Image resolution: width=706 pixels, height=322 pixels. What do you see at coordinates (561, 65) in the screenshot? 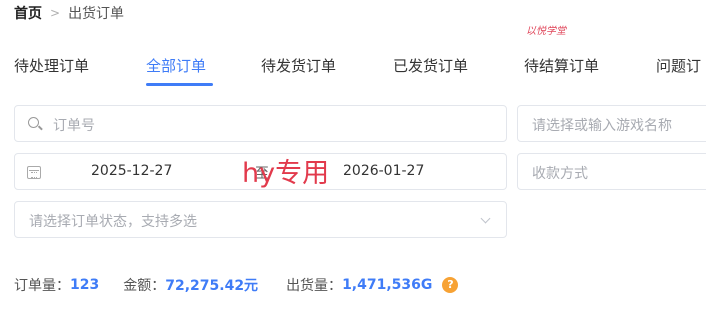
I see `tab-to-settle: 待结算订单` at bounding box center [561, 65].